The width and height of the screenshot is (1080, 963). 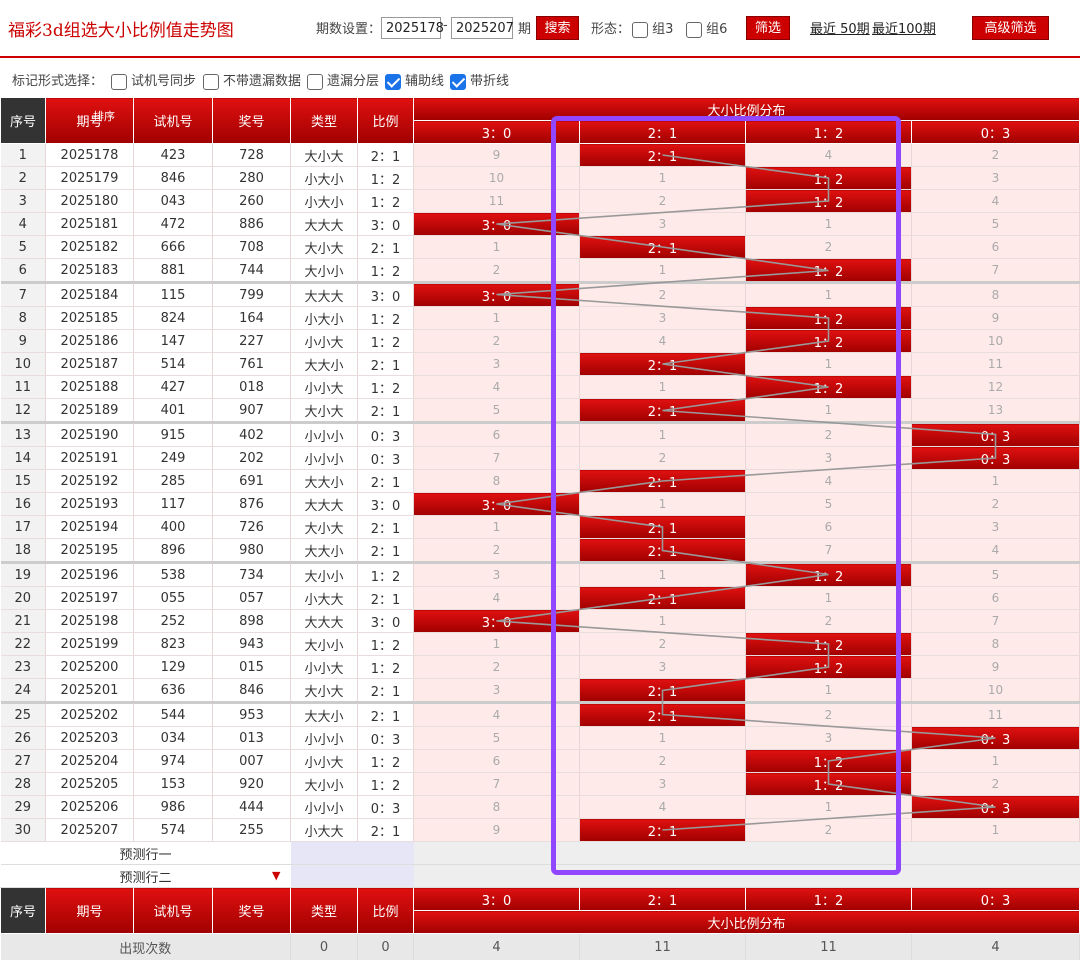 What do you see at coordinates (385, 910) in the screenshot?
I see `foot-header-ratio: 比例` at bounding box center [385, 910].